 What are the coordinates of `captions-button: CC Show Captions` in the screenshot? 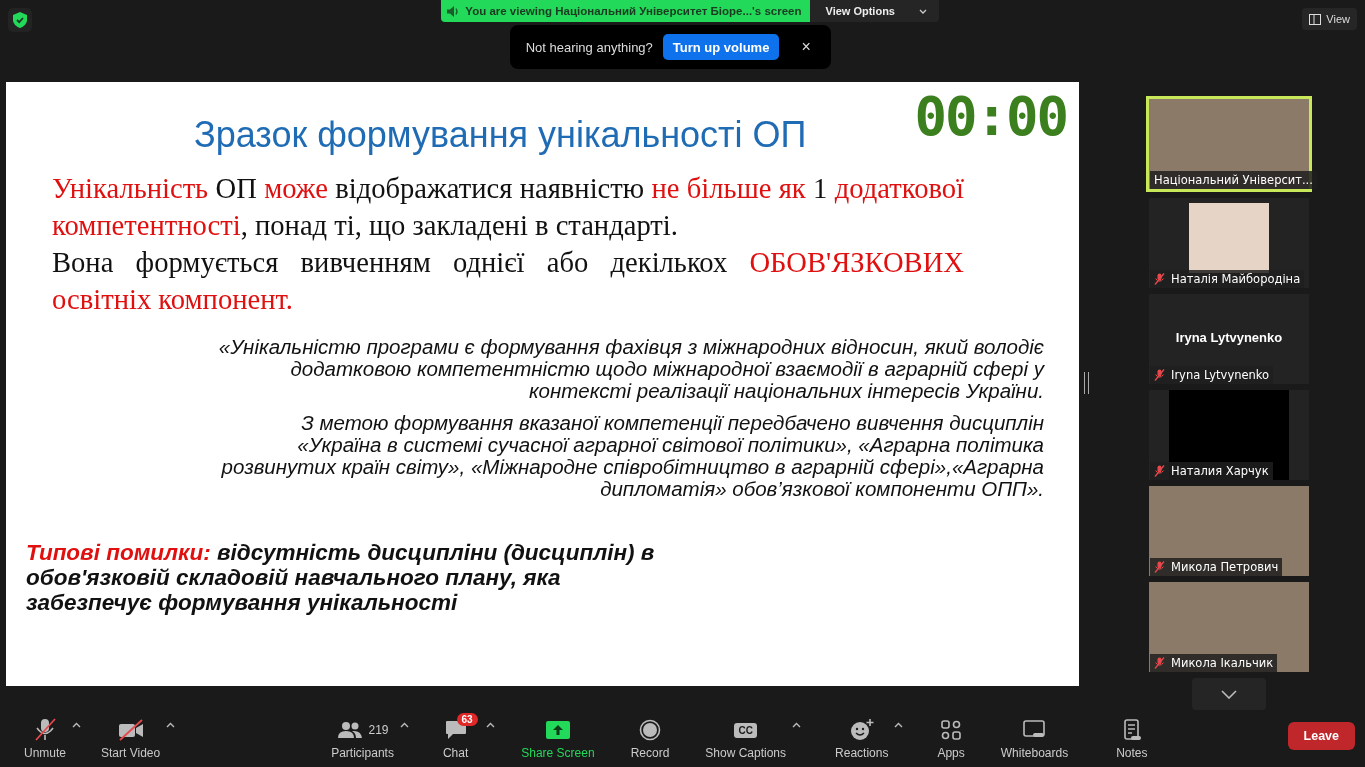 It's located at (746, 736).